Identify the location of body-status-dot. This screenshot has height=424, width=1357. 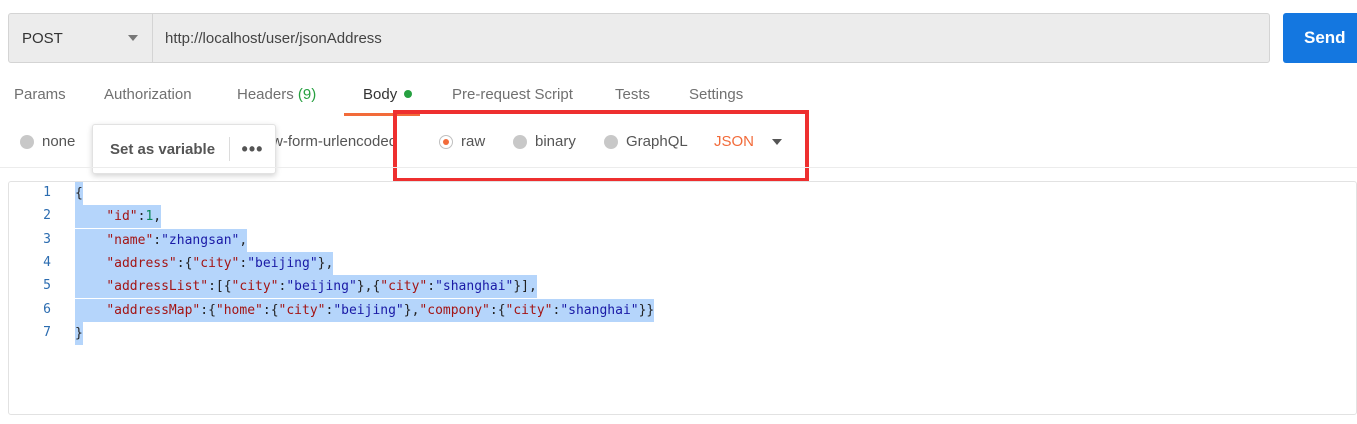
(408, 94).